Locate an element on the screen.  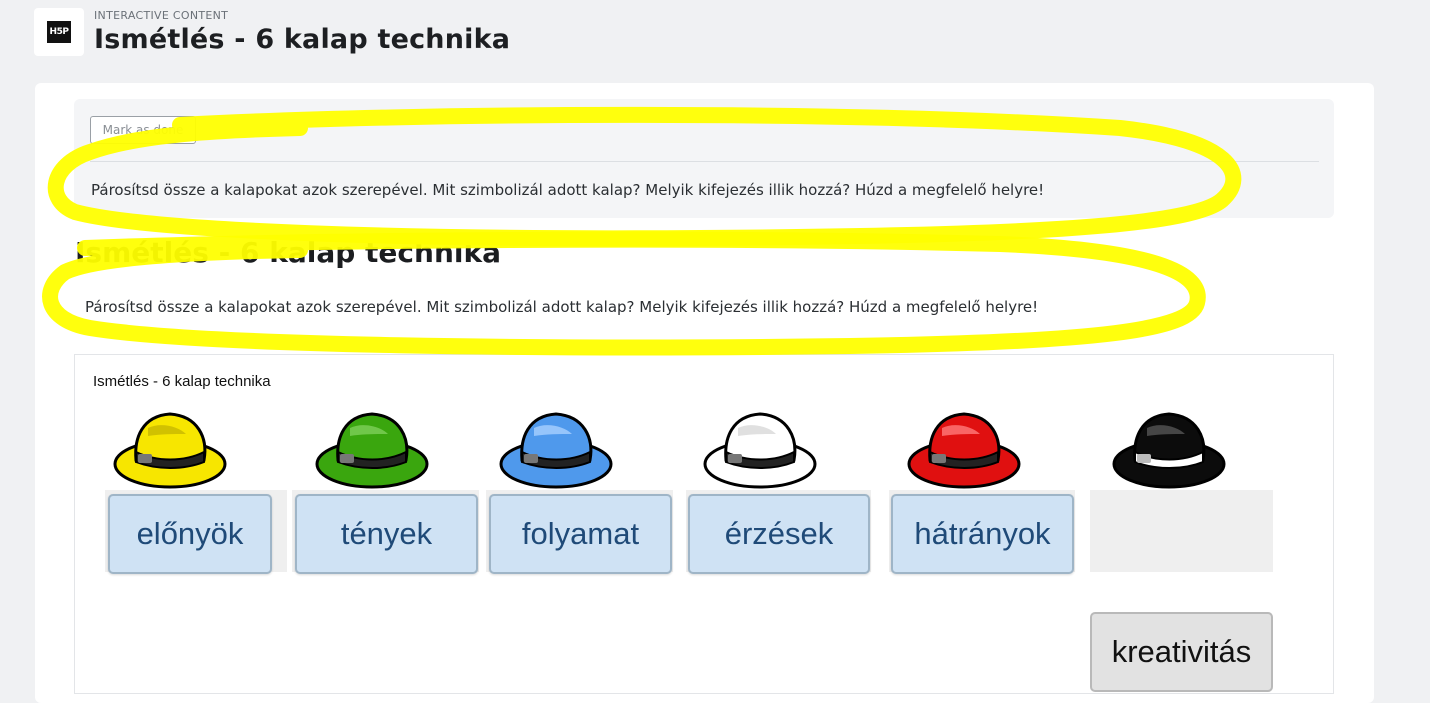
draggable-word-erzesek: érzések is located at coordinates (779, 534).